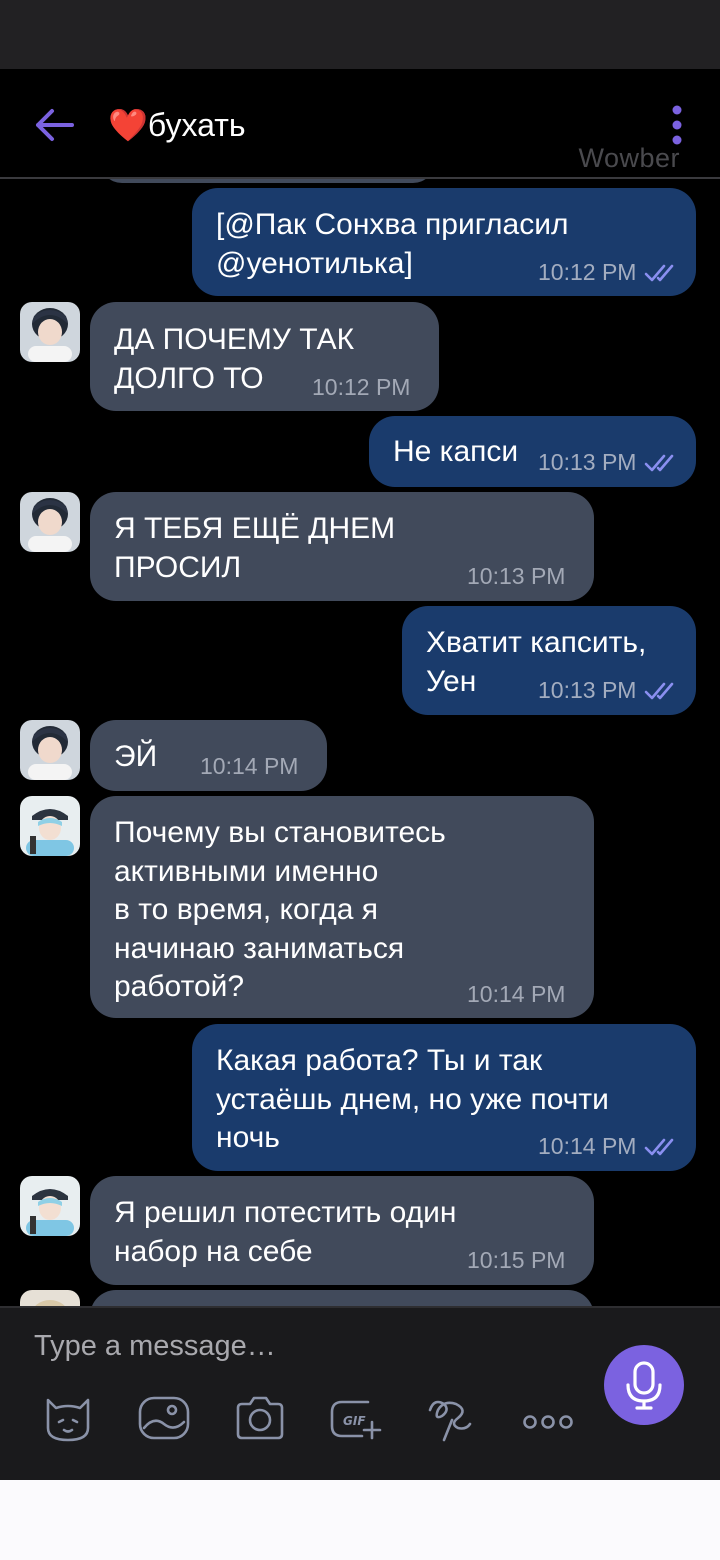  I want to click on gallery-icon, so click(164, 1418).